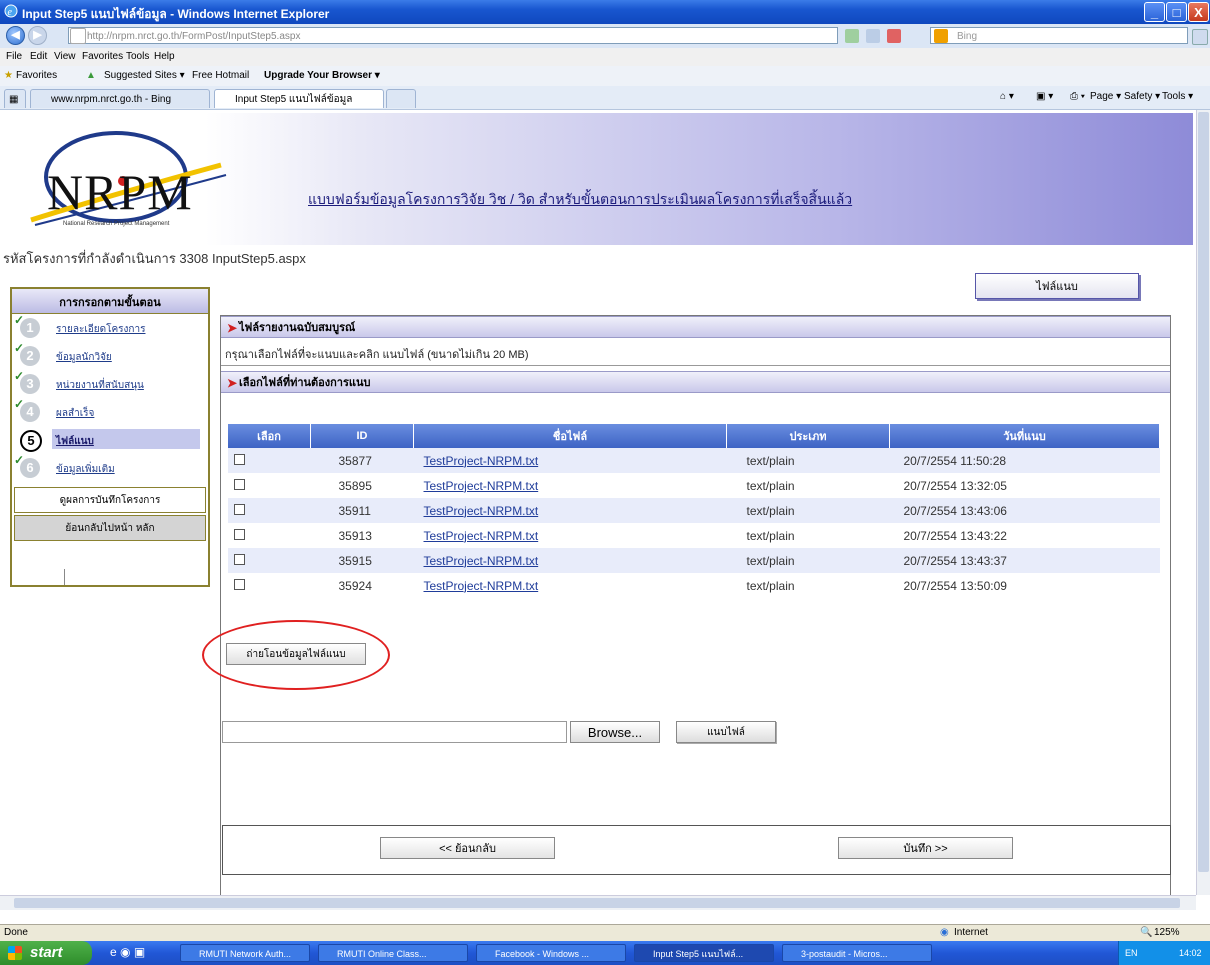 This screenshot has width=1210, height=965. What do you see at coordinates (570, 436) in the screenshot?
I see `col-filename: ชื่อไฟล์` at bounding box center [570, 436].